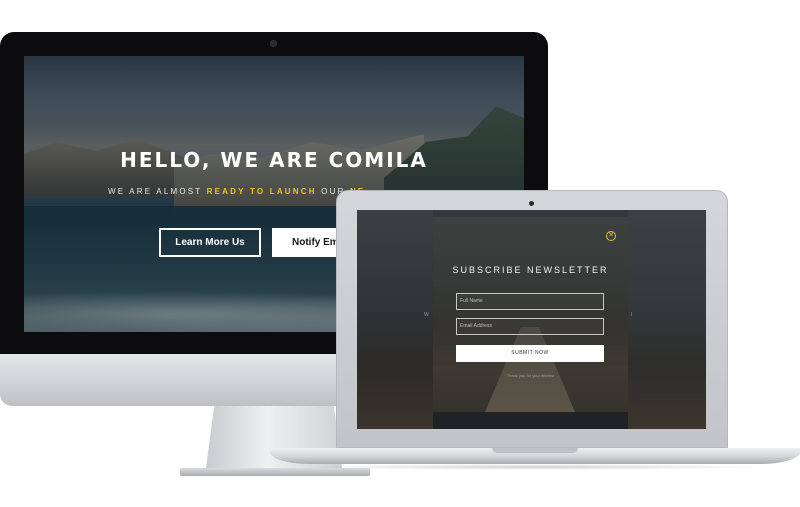 The width and height of the screenshot is (800, 507). I want to click on close-circle-icon: ✕, so click(611, 236).